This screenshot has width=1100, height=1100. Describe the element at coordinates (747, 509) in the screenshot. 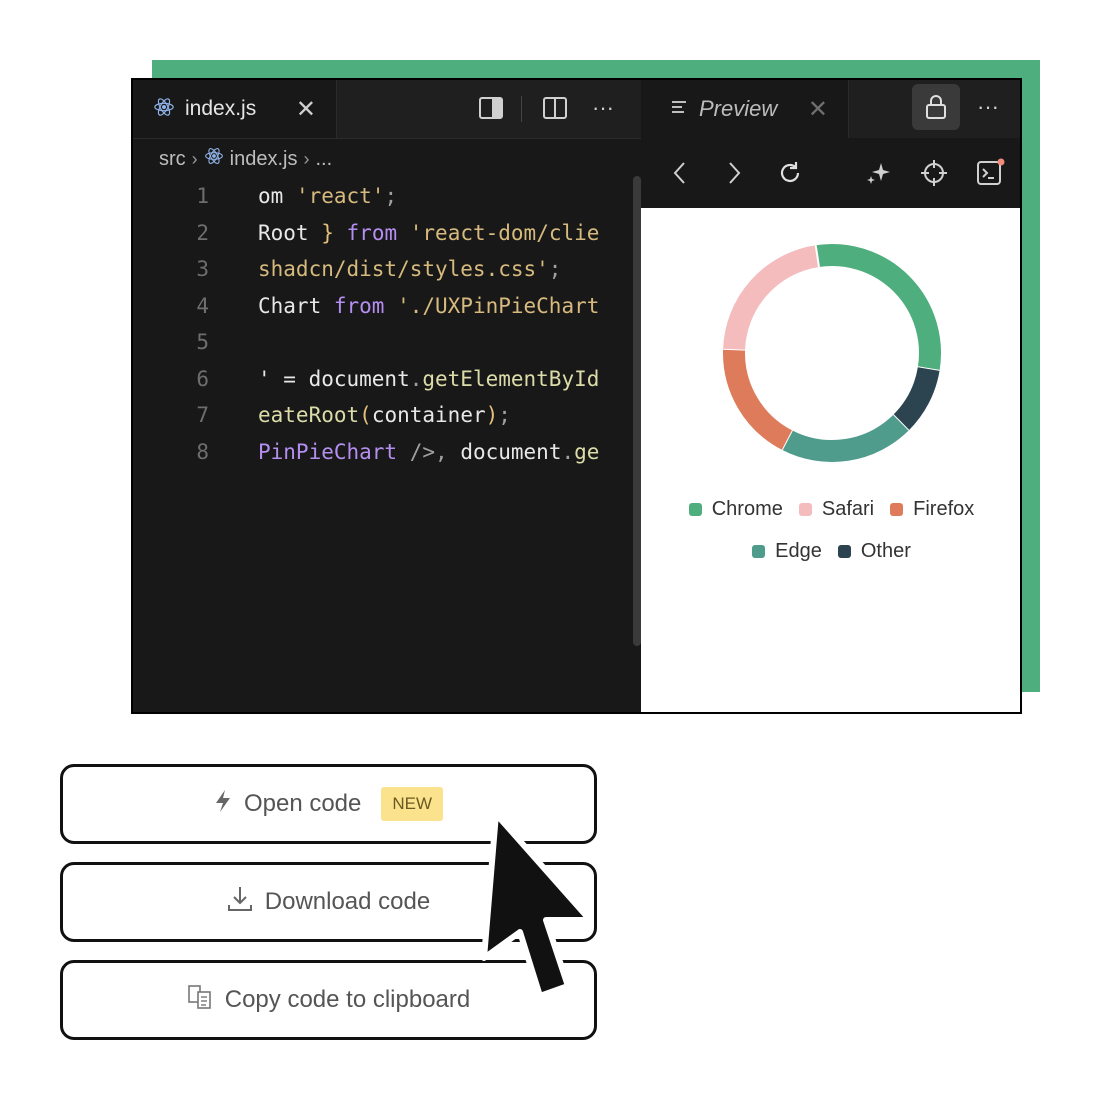

I see `legend-label: Chrome` at that location.